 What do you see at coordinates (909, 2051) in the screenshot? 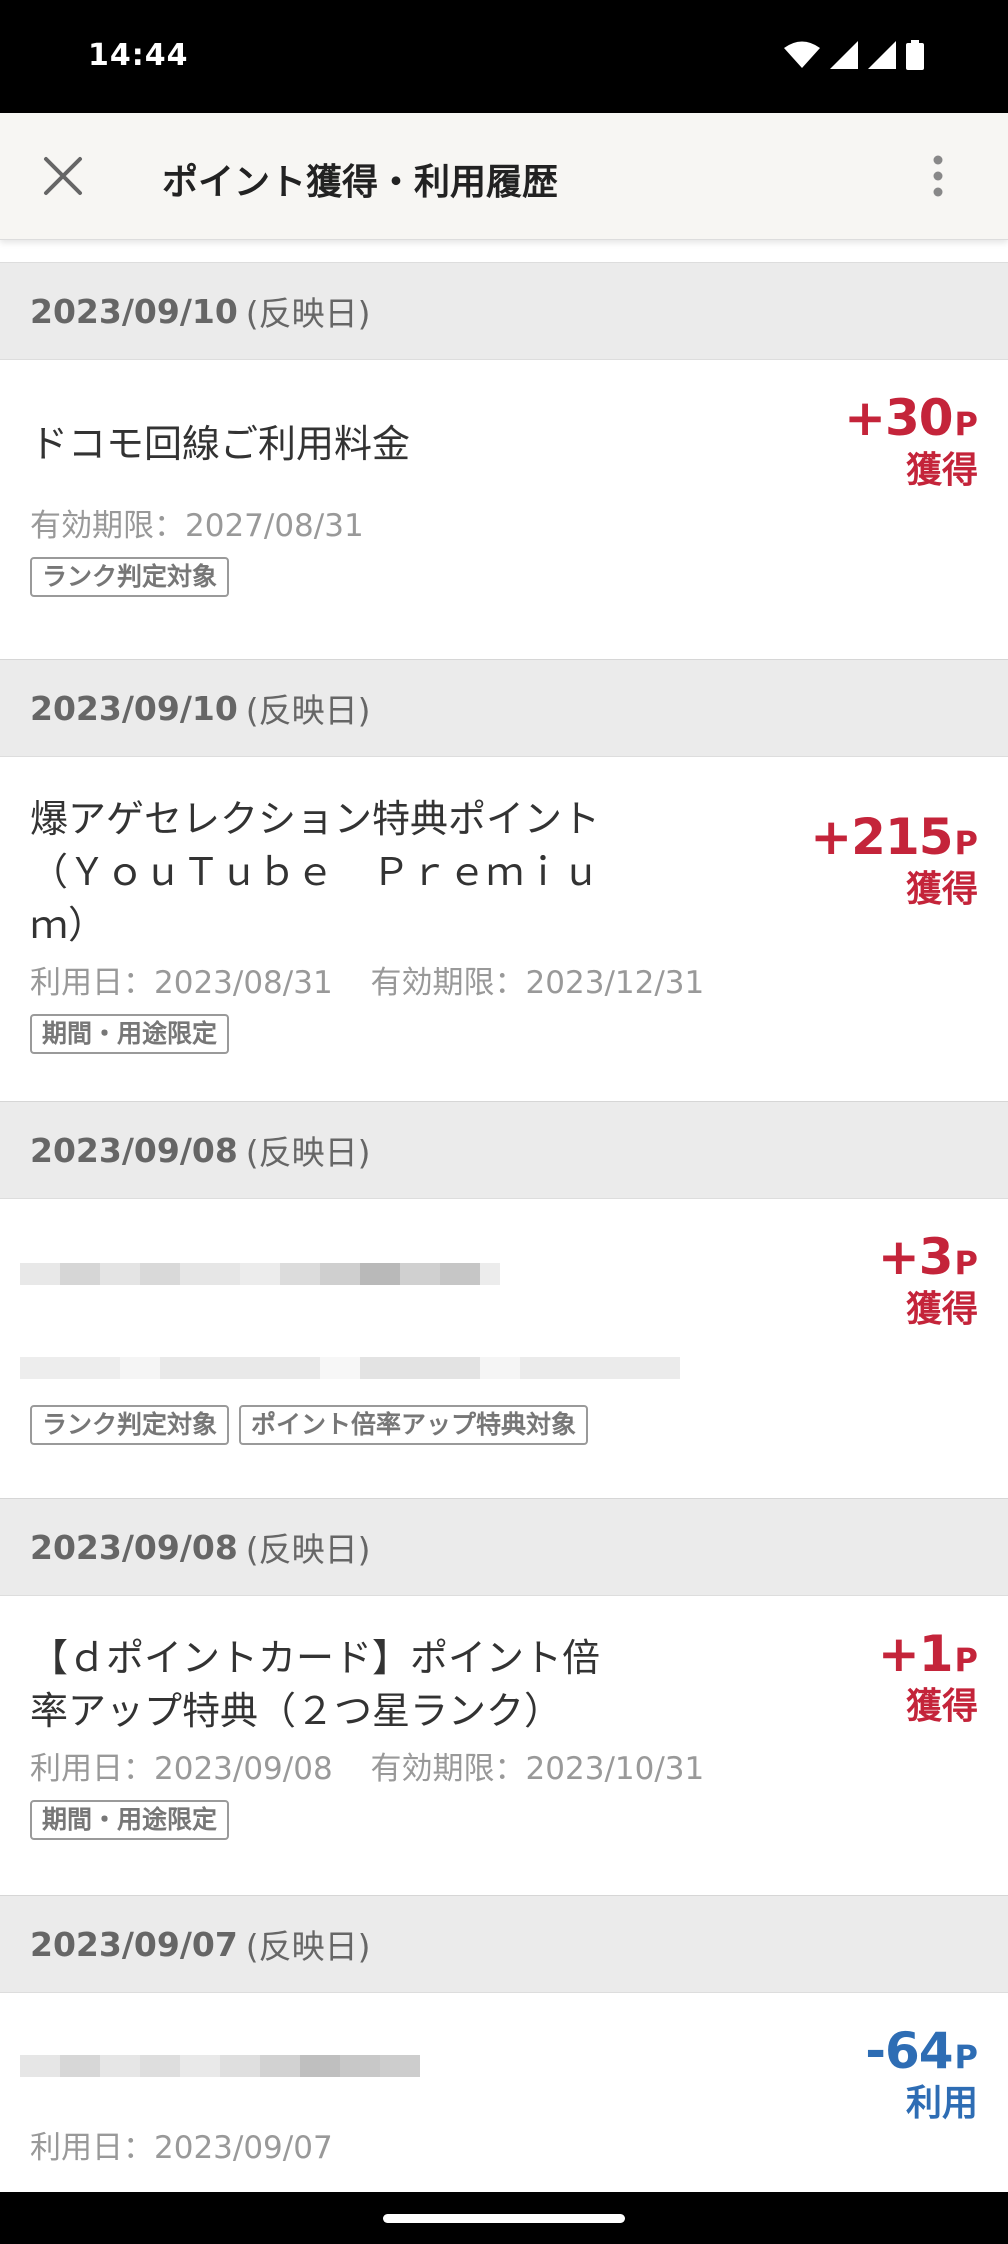
I see `points-amount: -64` at bounding box center [909, 2051].